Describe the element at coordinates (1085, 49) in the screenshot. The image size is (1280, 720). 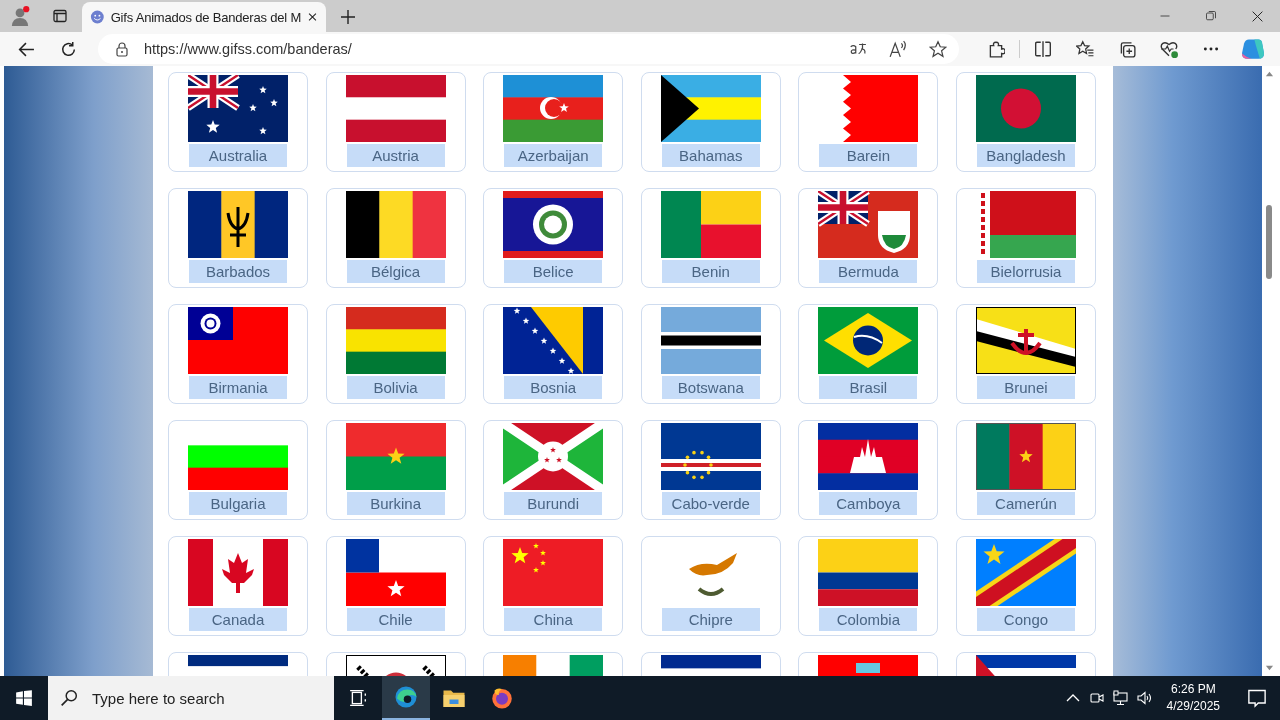
I see `favorites-icon` at that location.